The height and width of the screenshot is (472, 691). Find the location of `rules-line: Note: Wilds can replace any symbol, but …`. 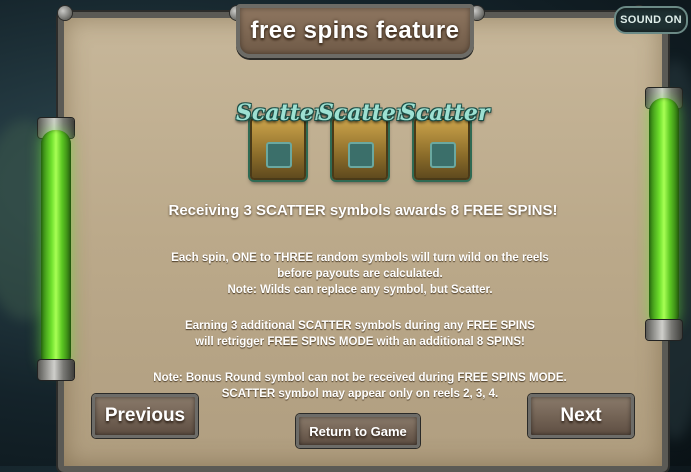

rules-line: Note: Wilds can replace any symbol, but … is located at coordinates (360, 290).